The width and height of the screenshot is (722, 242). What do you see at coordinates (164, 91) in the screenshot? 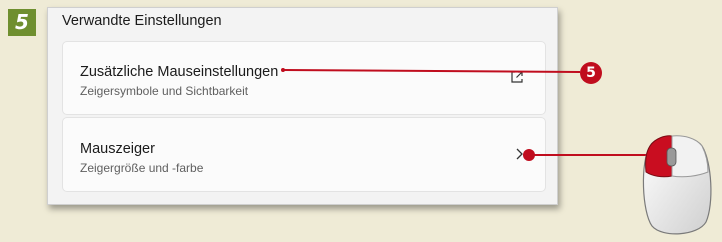
I see `item-subtitle: Zeigersymbole und Sichtbarkeit` at bounding box center [164, 91].